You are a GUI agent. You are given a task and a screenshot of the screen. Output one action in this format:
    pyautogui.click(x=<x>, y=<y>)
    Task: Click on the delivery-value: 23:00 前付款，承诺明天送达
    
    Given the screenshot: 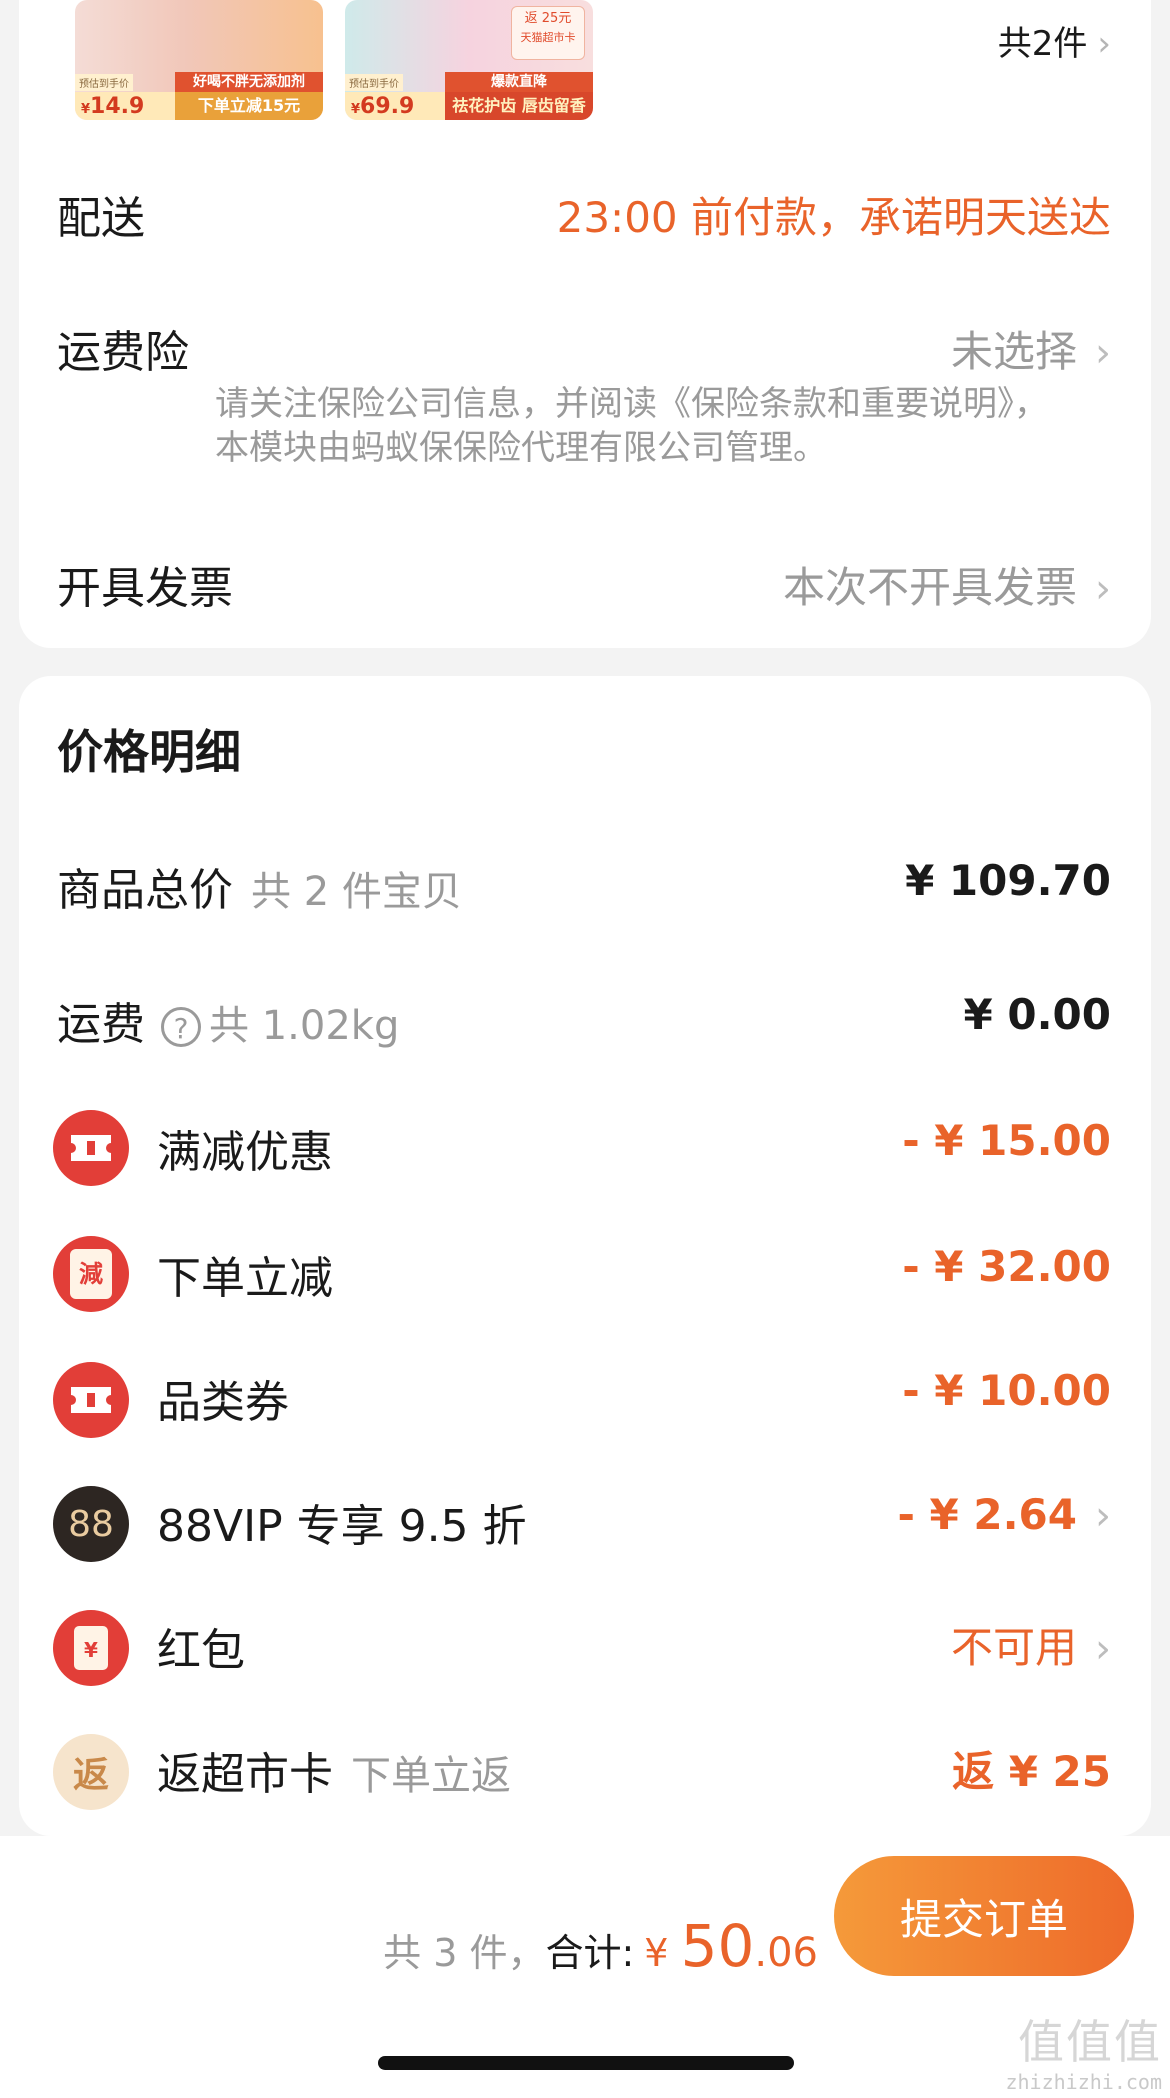 What is the action you would take?
    pyautogui.click(x=833, y=217)
    